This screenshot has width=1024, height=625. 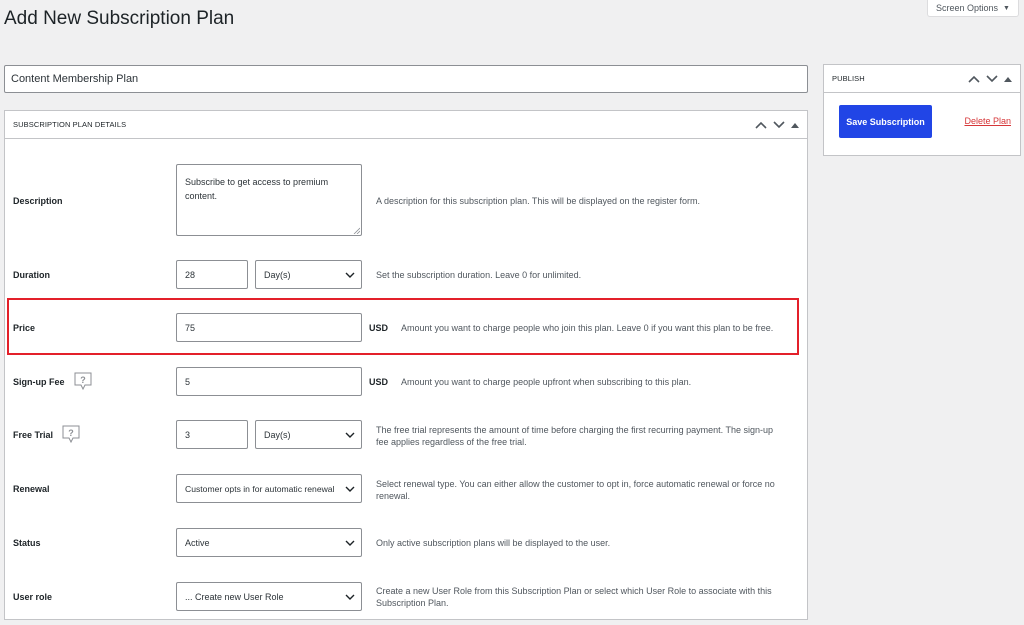 I want to click on publish-box-handles, so click(x=990, y=78).